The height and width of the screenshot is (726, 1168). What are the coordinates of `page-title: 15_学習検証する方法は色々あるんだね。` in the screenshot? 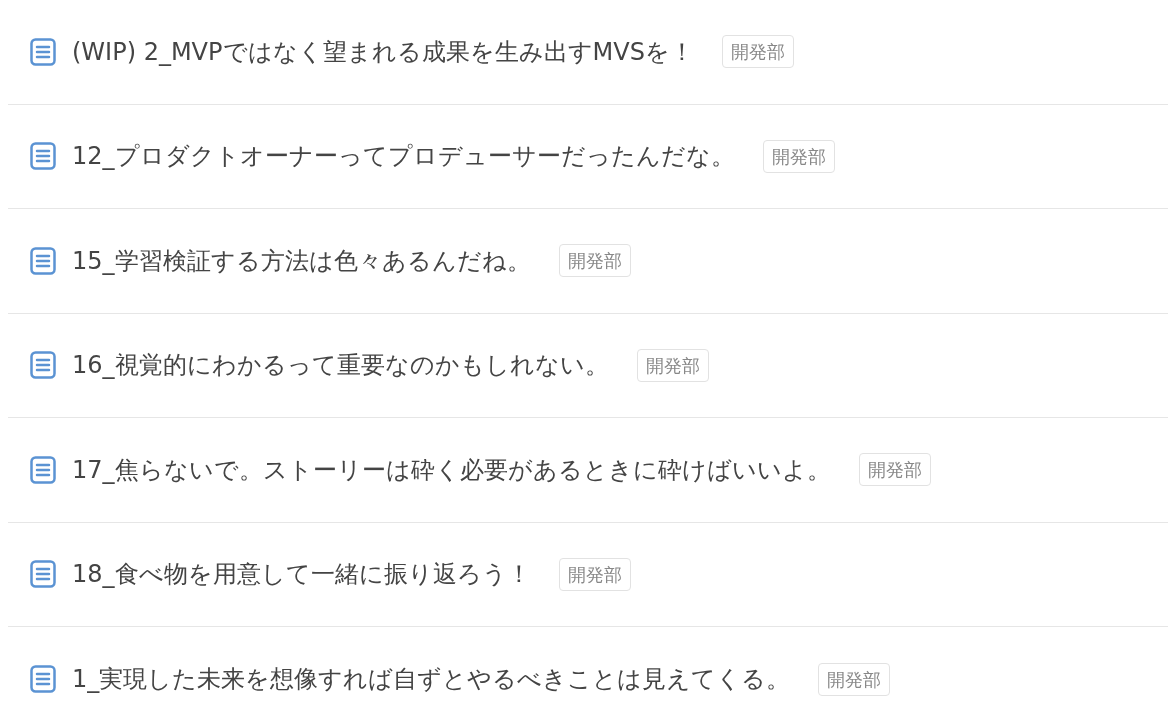 It's located at (301, 260).